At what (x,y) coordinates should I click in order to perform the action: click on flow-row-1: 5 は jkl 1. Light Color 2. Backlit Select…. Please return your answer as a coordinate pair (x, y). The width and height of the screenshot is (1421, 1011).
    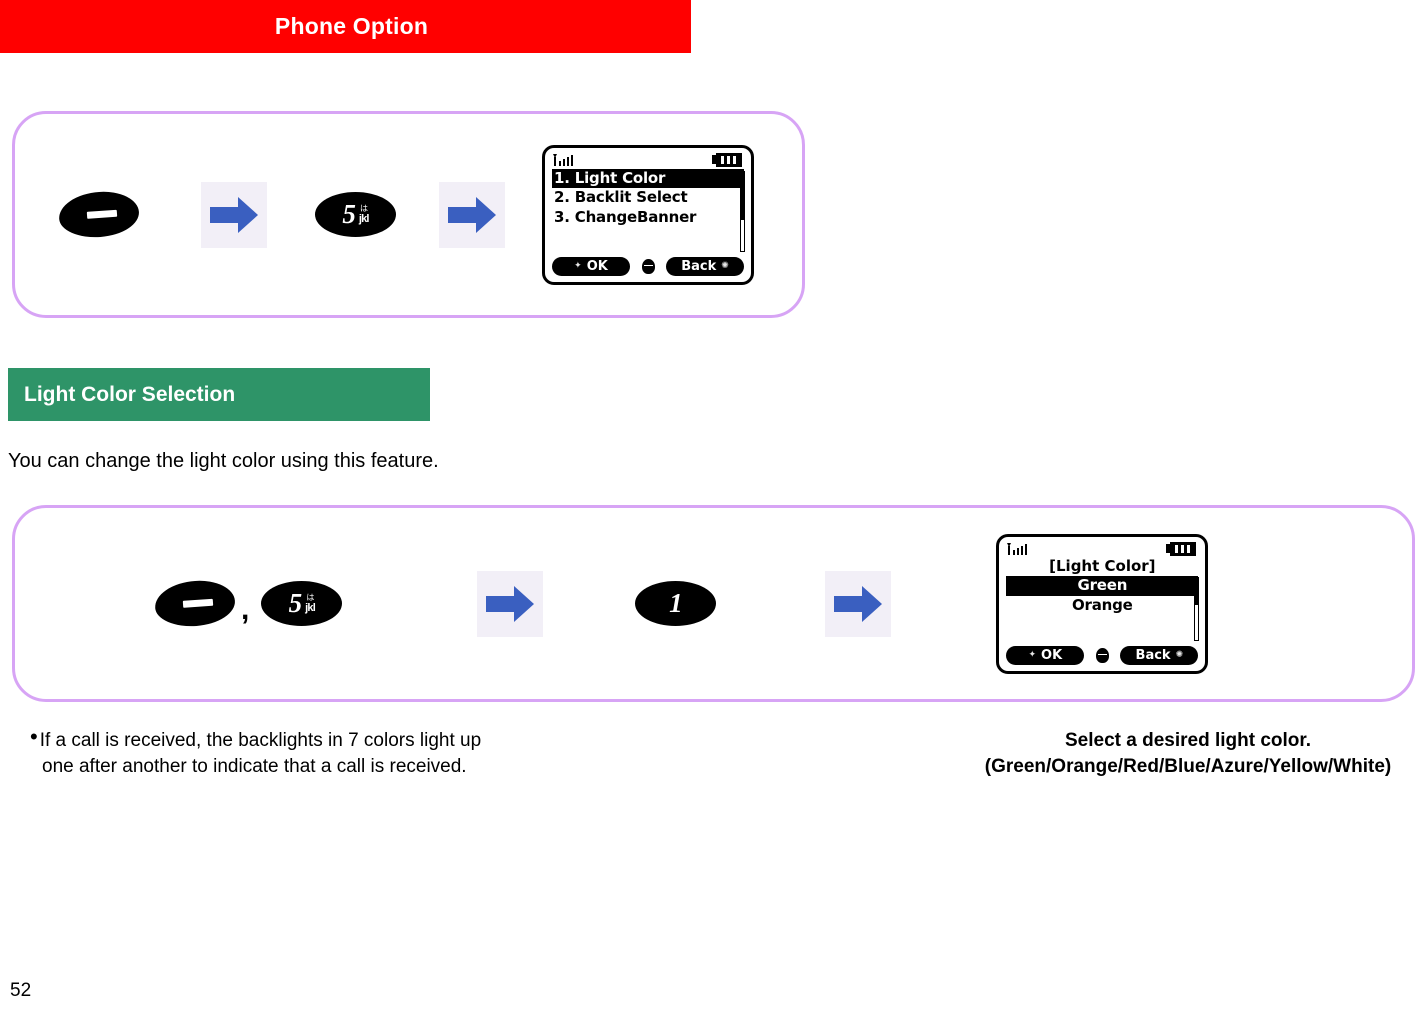
    Looking at the image, I should click on (408, 214).